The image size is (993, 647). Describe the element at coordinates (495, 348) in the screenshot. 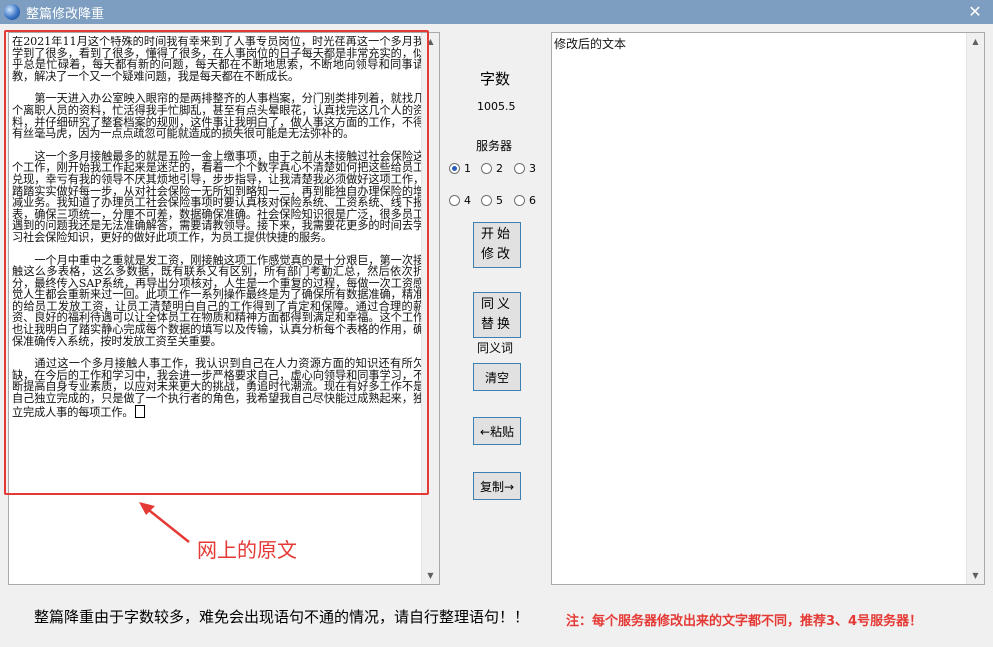

I see `synonym-label: 同义词` at that location.